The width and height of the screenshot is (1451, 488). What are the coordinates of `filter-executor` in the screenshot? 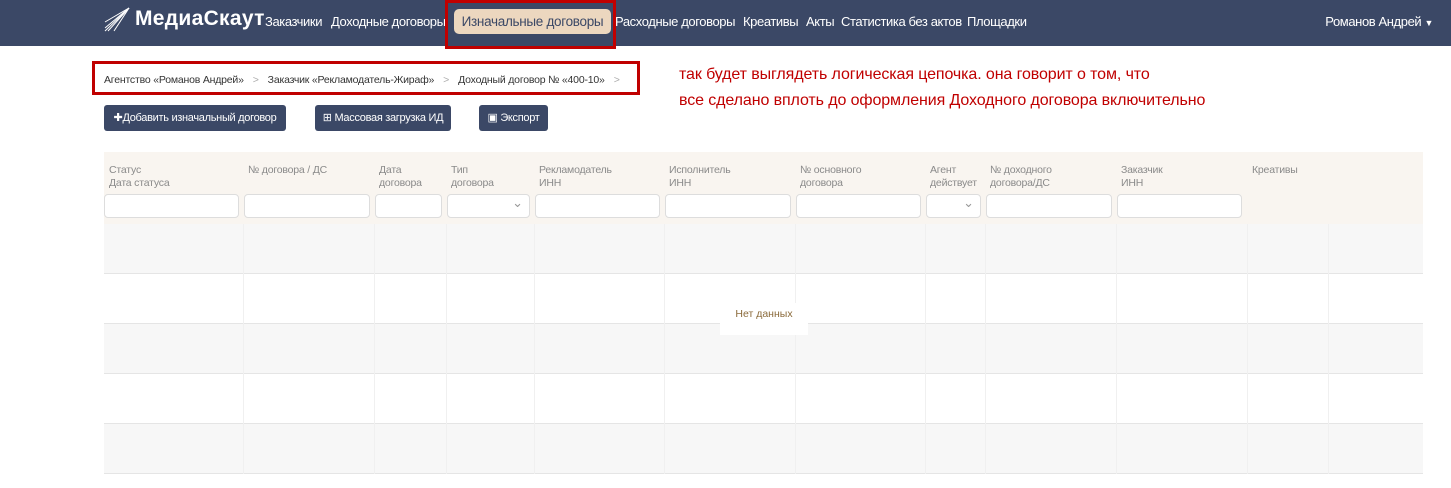 It's located at (728, 206).